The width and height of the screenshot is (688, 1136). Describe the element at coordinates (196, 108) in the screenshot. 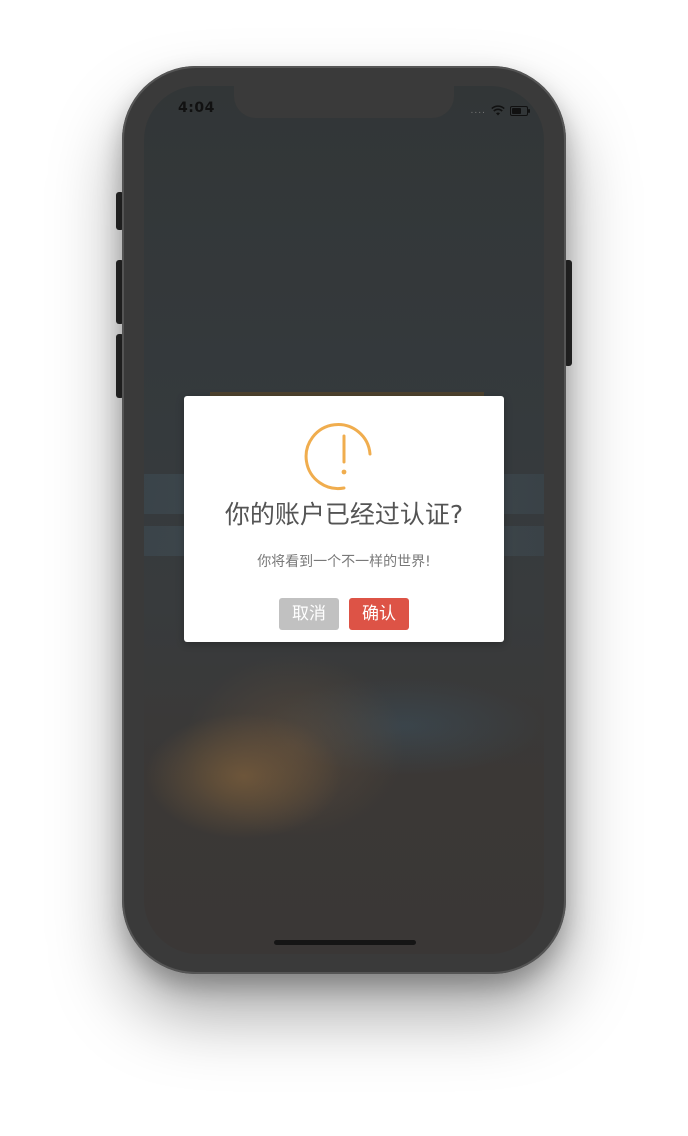

I see `status-time: 4:04` at that location.